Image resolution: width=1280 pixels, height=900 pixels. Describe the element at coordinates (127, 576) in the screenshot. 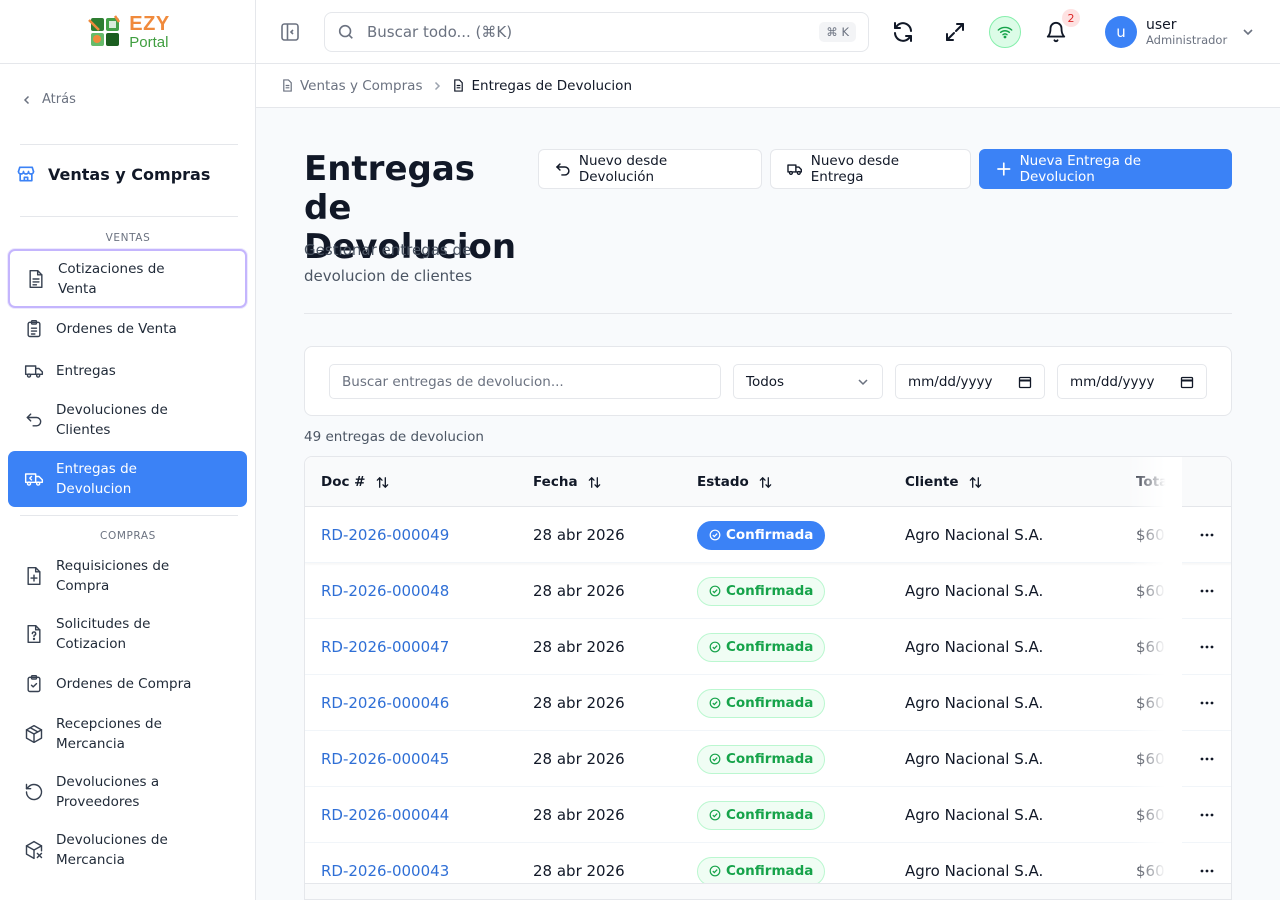

I see `sidebar-item: Requisiciones de Compra` at that location.